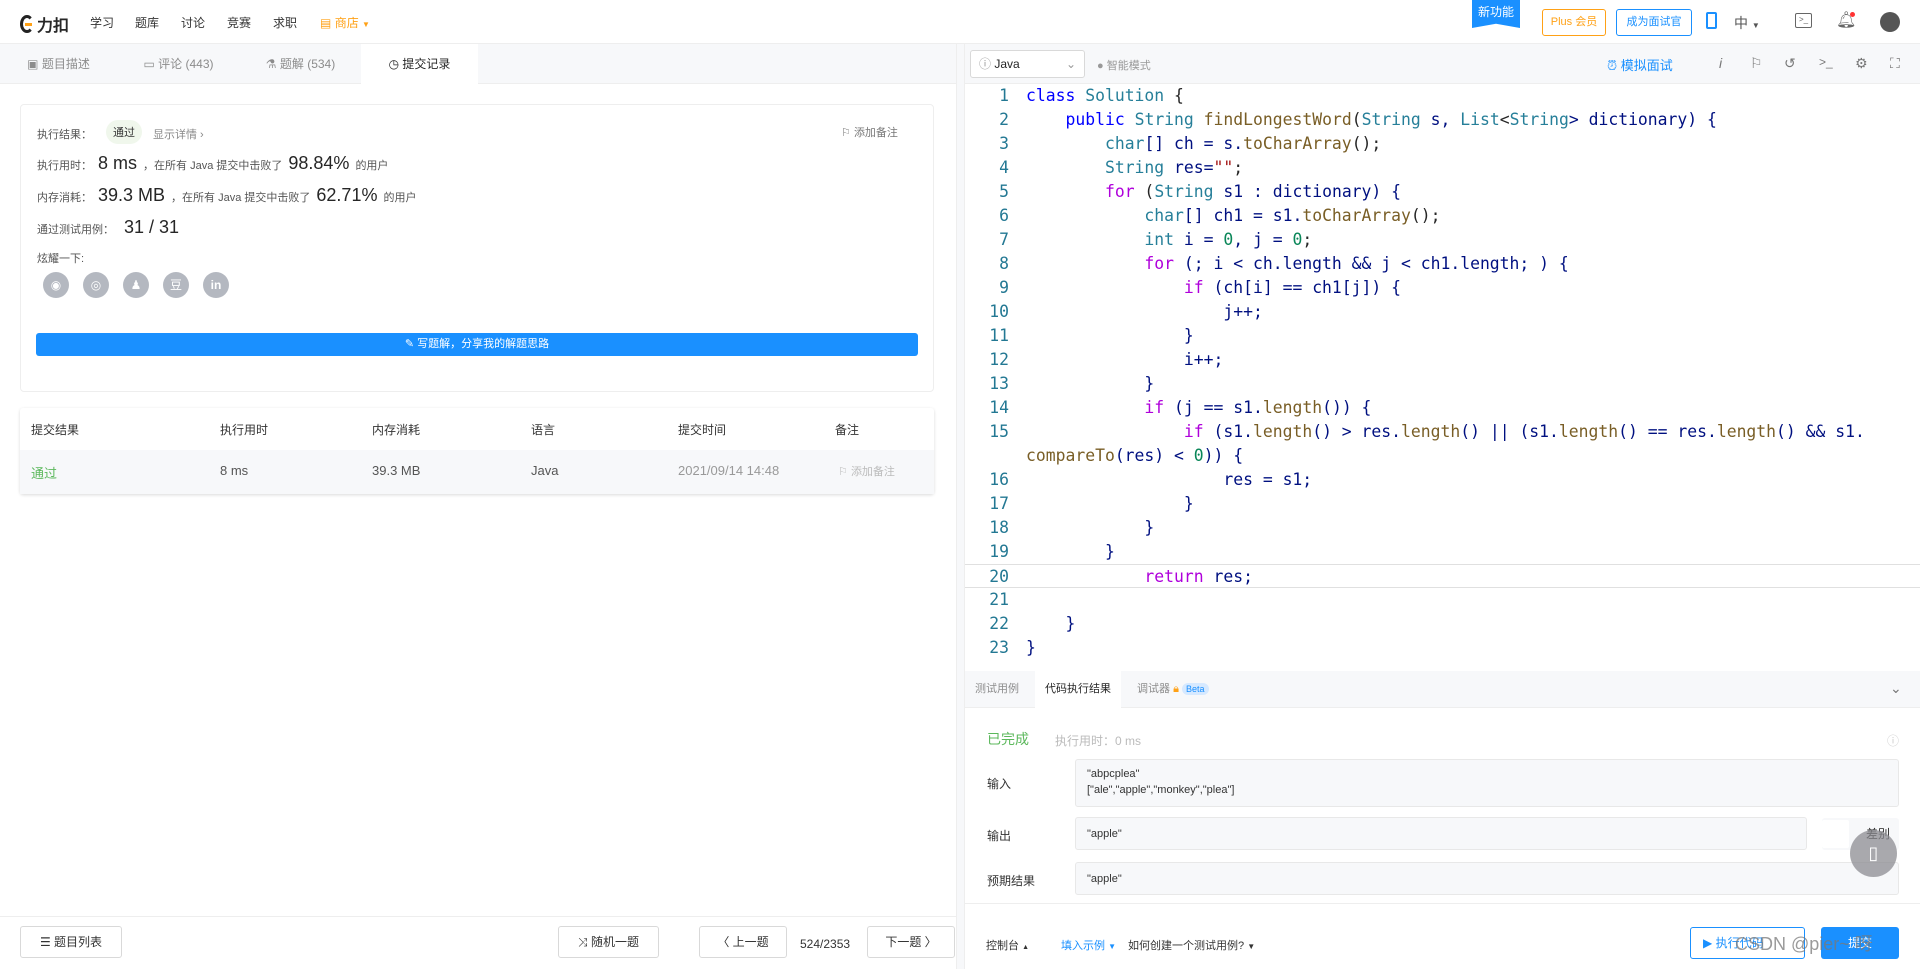 The image size is (1920, 969). I want to click on code-token: for, so click(1159, 263).